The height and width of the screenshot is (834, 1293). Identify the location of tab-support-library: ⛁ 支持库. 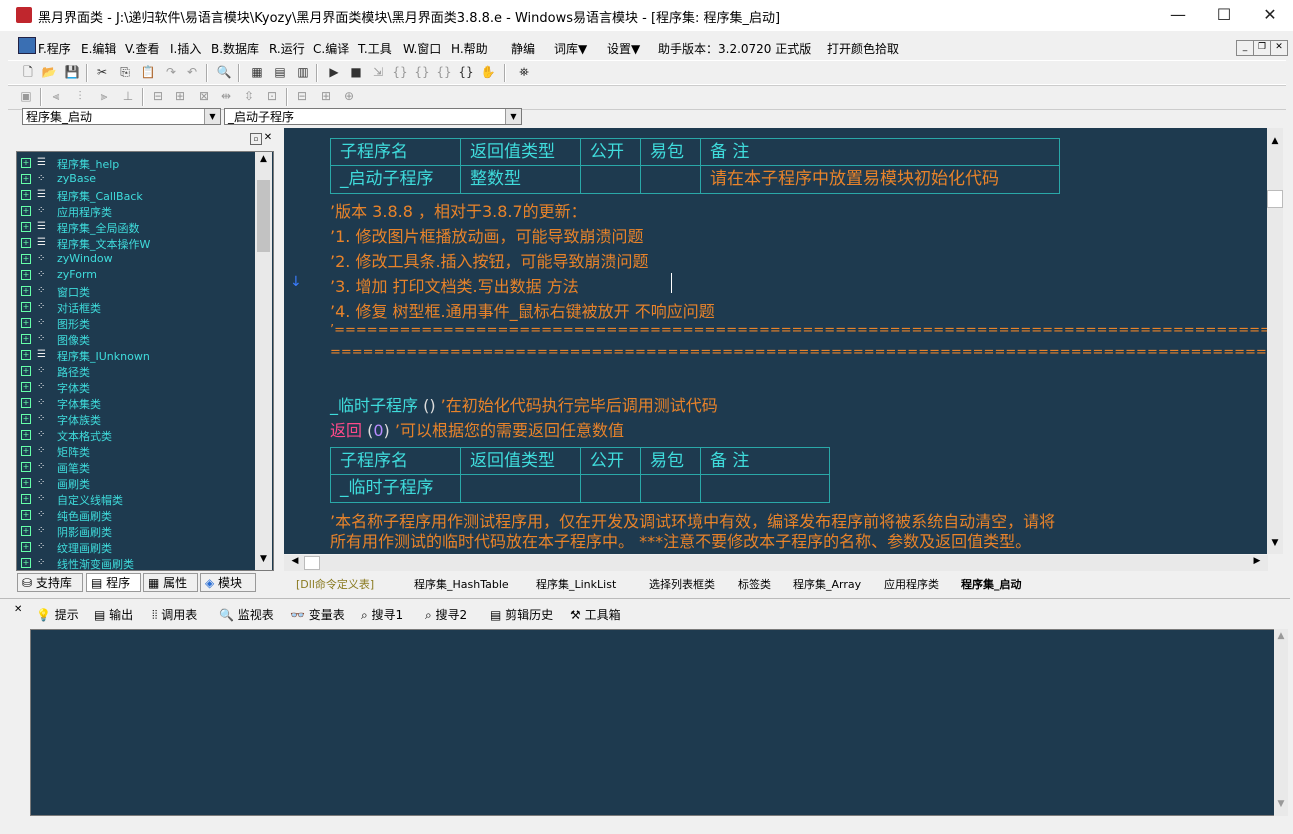
(50, 582).